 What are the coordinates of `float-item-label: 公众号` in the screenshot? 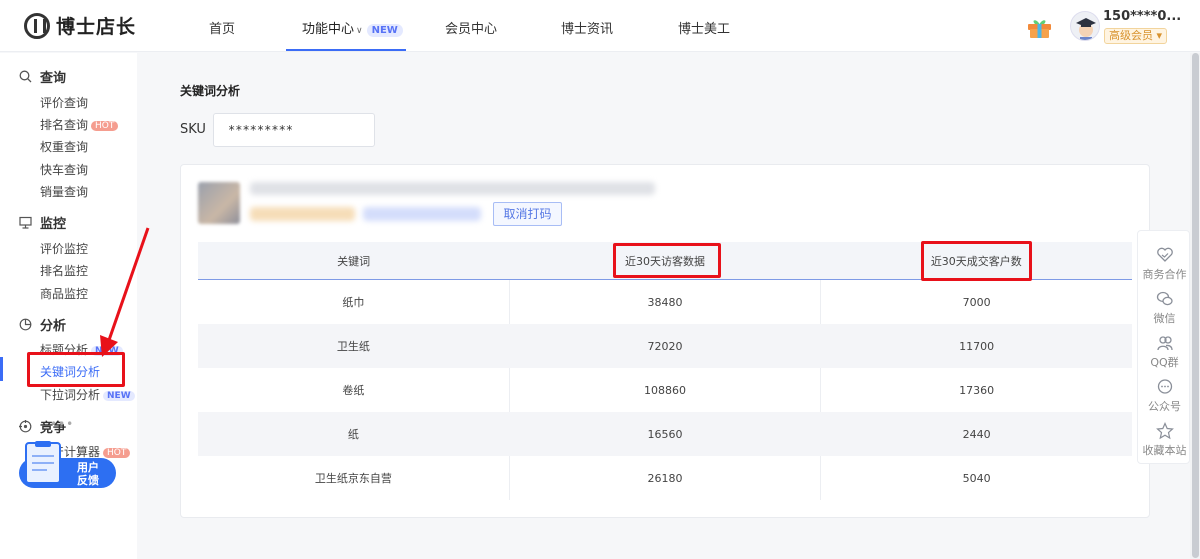 It's located at (1164, 406).